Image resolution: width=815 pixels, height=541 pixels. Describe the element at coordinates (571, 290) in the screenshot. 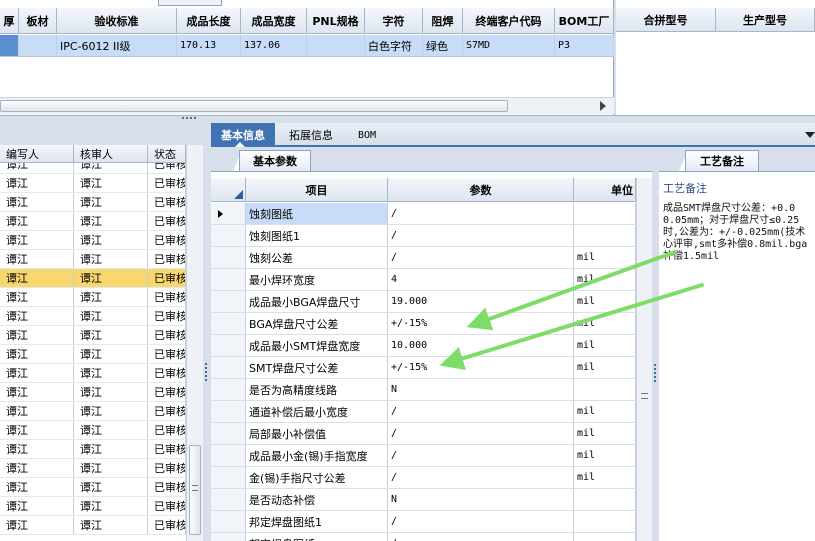

I see `annotation-arrow-upper` at that location.